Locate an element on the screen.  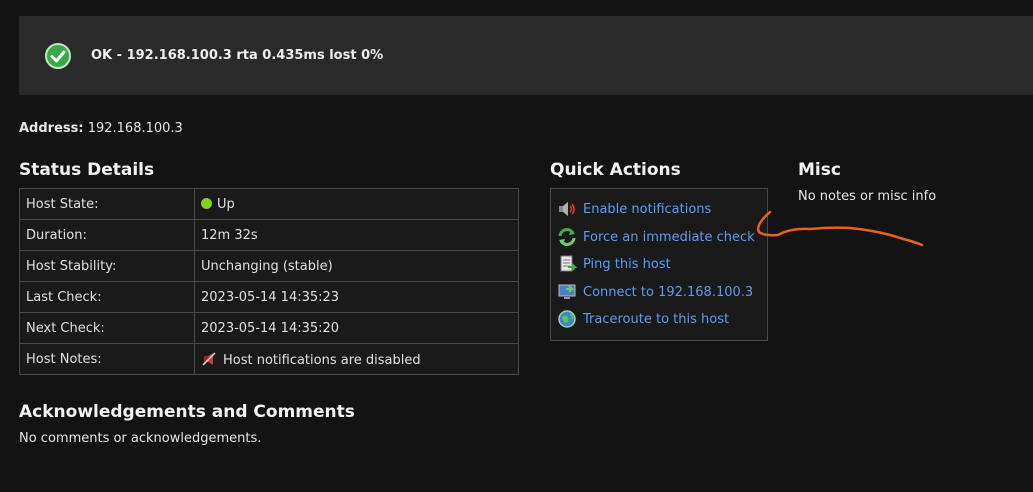
ok-check-icon is located at coordinates (58, 55).